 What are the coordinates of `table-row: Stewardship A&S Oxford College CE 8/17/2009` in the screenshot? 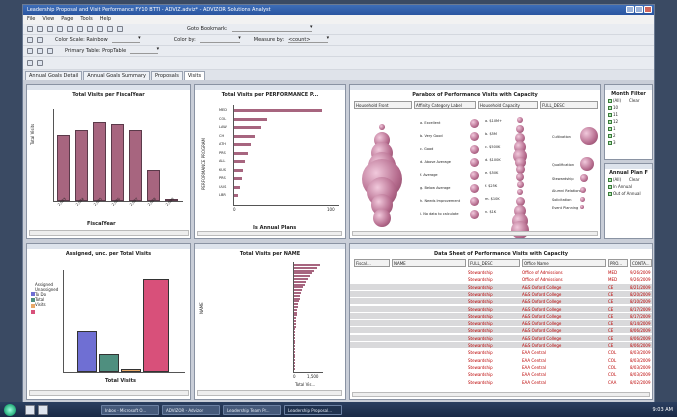 It's located at (501, 308).